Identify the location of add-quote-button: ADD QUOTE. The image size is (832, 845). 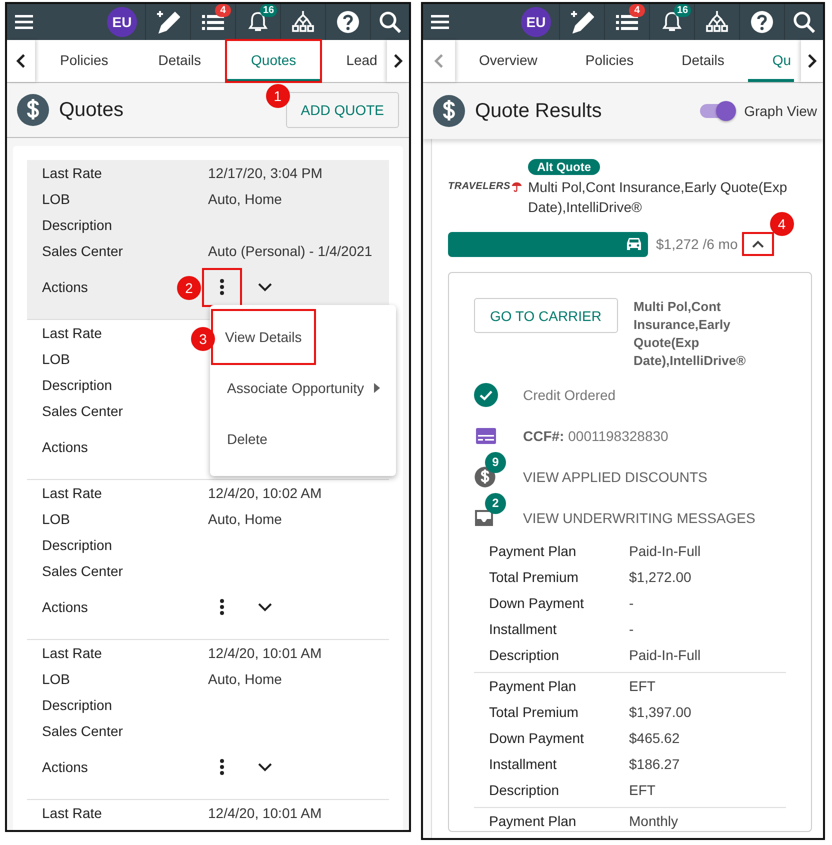
(342, 110).